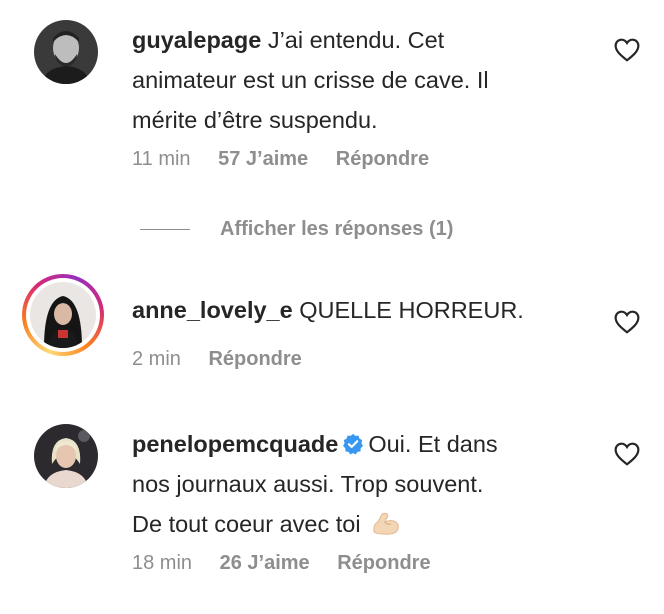 This screenshot has height=614, width=664. What do you see at coordinates (165, 229) in the screenshot?
I see `divider-line` at bounding box center [165, 229].